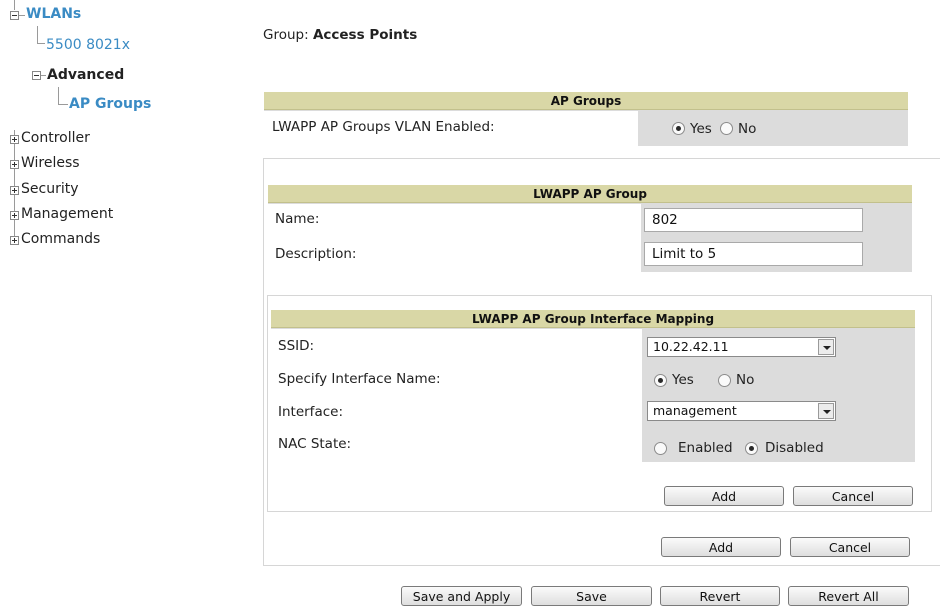  Describe the element at coordinates (53, 14) in the screenshot. I see `tree-item-wlans: WLANs` at that location.